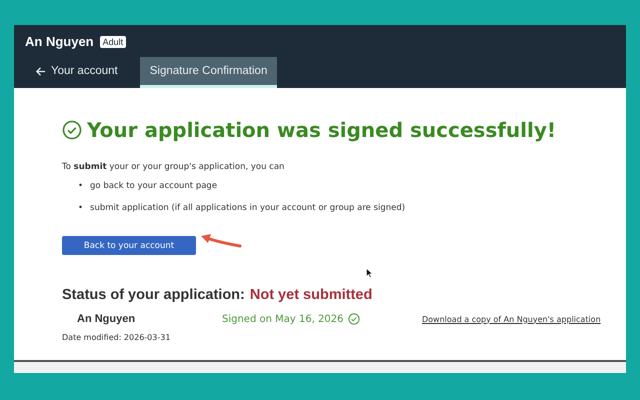 Image resolution: width=640 pixels, height=400 pixels. I want to click on annotation-arrow-icon, so click(221, 241).